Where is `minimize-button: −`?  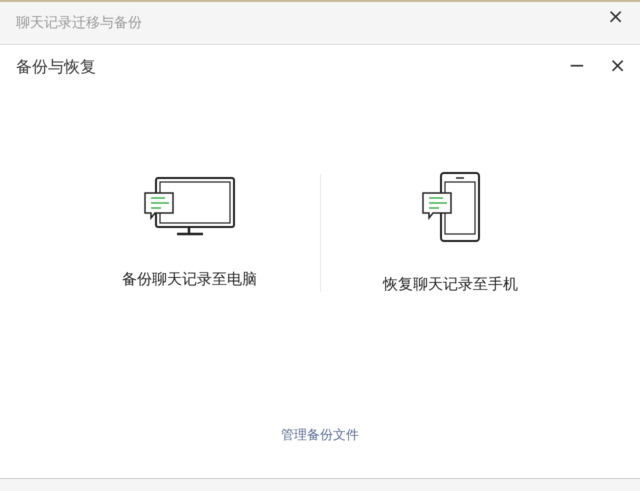
minimize-button: − is located at coordinates (577, 65).